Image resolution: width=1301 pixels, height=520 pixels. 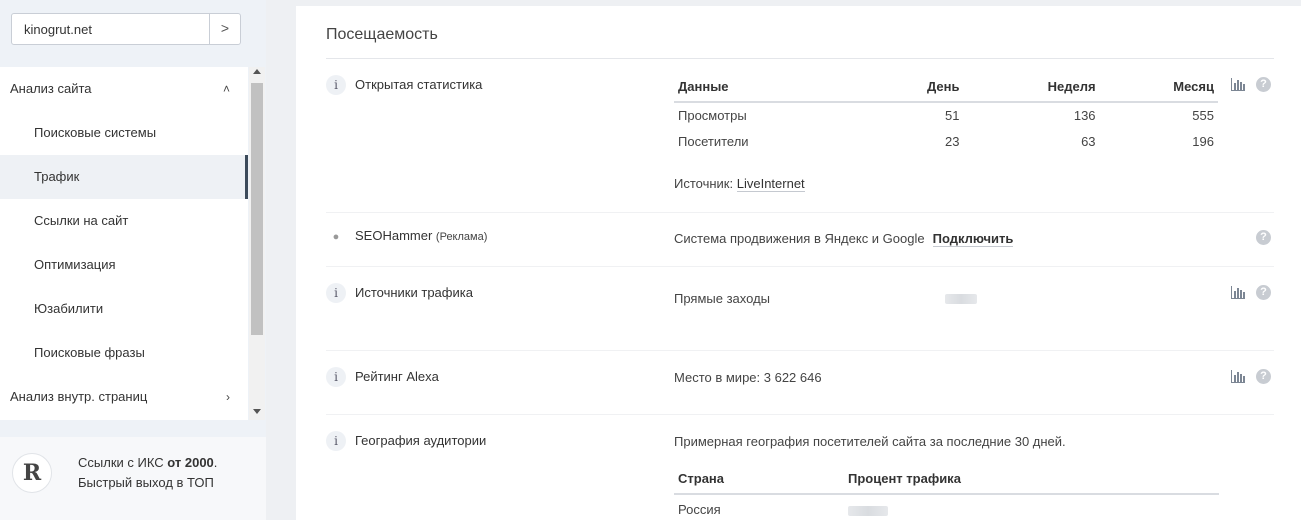 I want to click on row-label-text: География аудитории, so click(x=421, y=440).